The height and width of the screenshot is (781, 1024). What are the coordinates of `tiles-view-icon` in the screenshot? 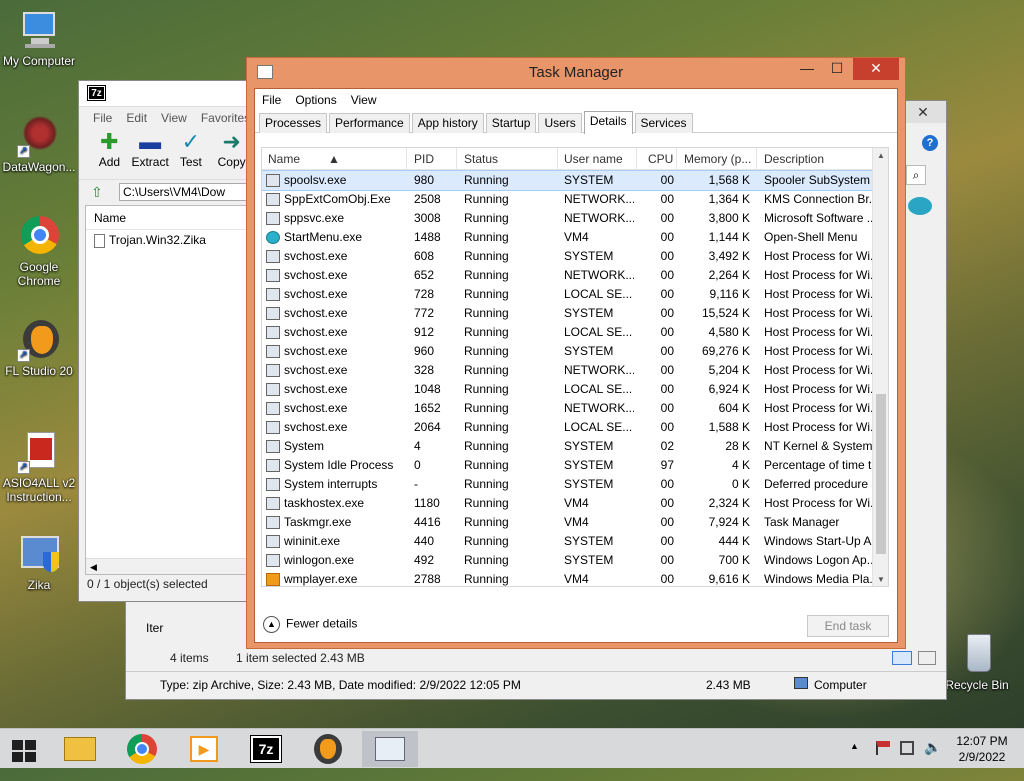 It's located at (927, 658).